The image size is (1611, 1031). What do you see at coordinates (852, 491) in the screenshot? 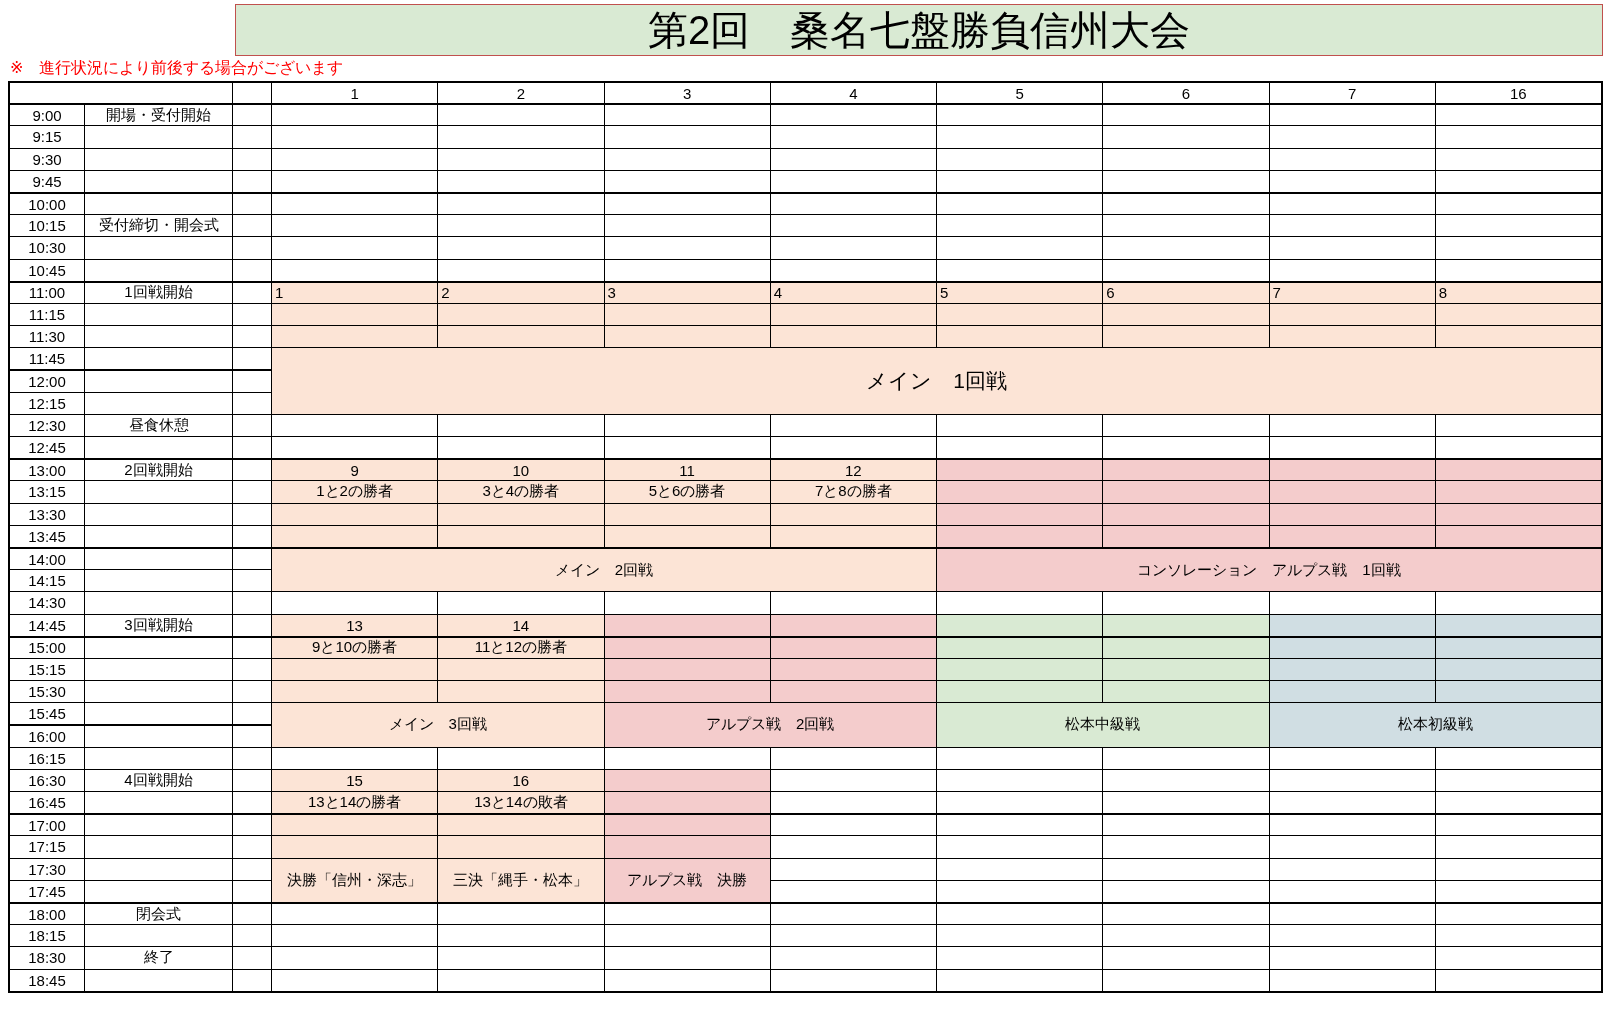
I see `schedule-cell: 7と8の勝者` at bounding box center [852, 491].